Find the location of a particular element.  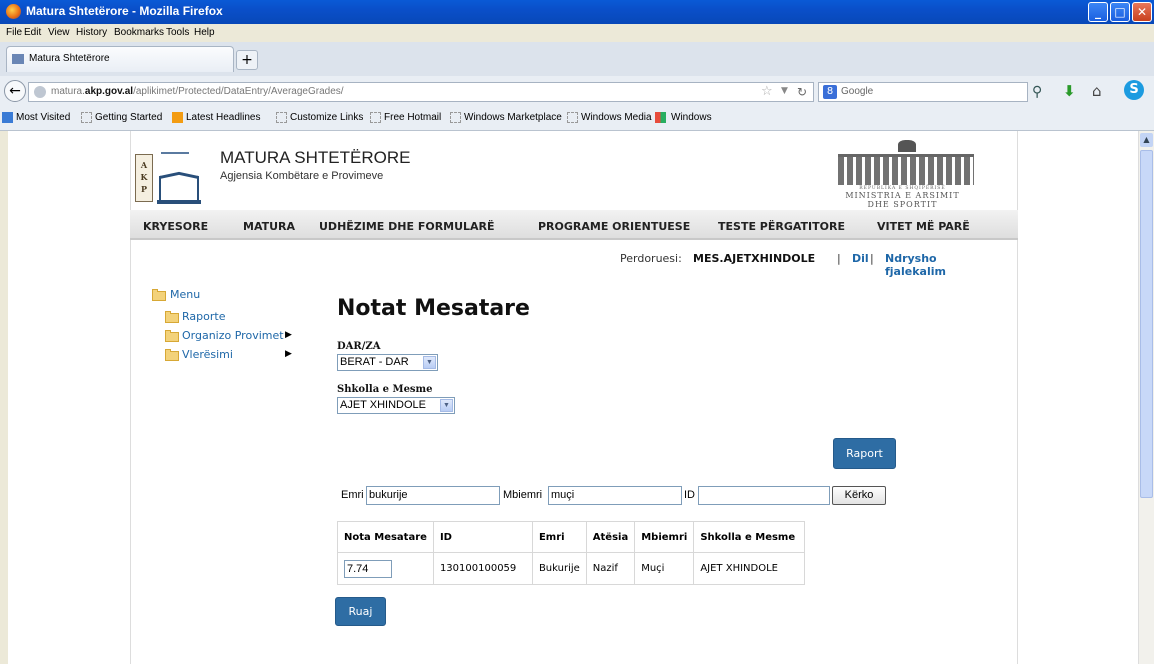

sidemenu-item-vleresimi: Vlerësimi is located at coordinates (207, 354).